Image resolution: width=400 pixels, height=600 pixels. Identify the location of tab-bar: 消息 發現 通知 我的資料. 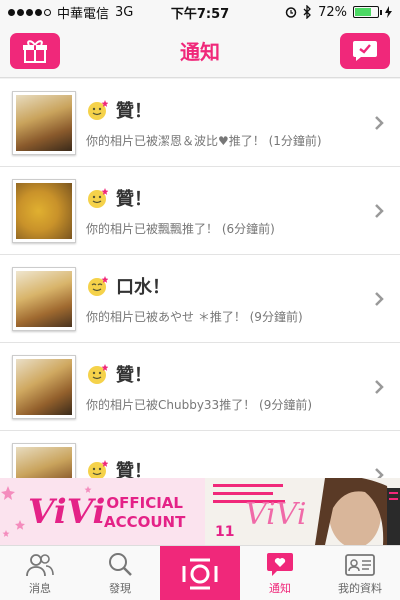
(200, 572).